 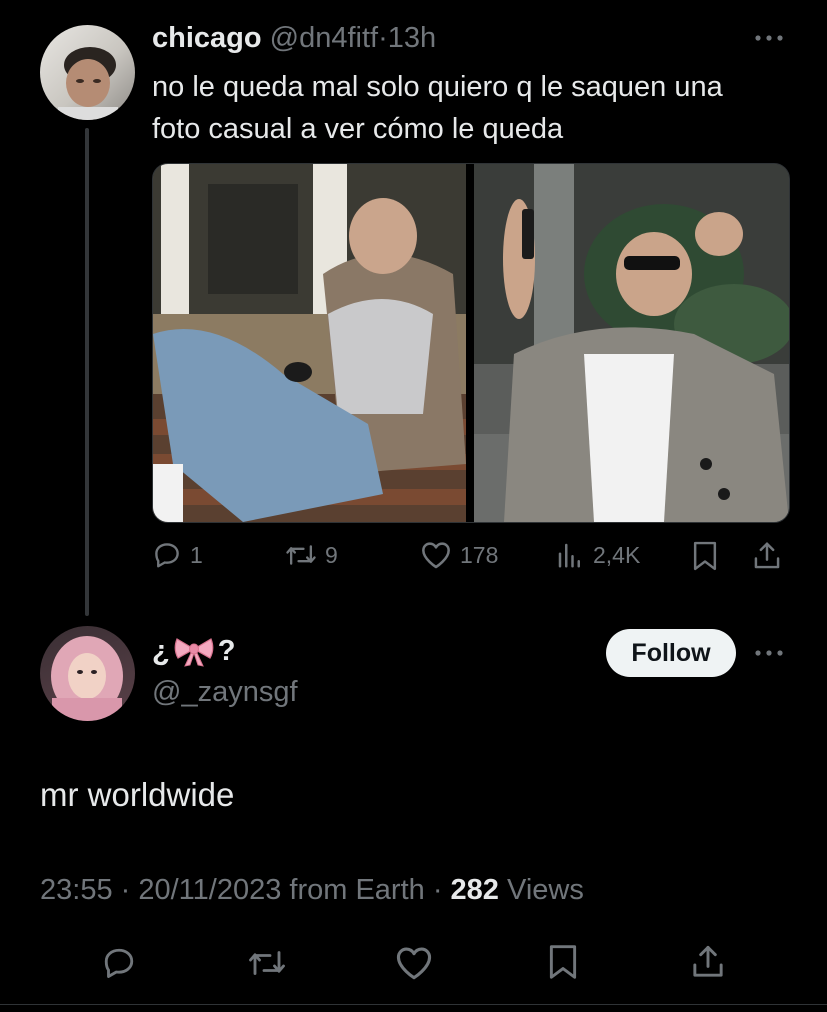 I want to click on follow-label: Follow, so click(x=671, y=652).